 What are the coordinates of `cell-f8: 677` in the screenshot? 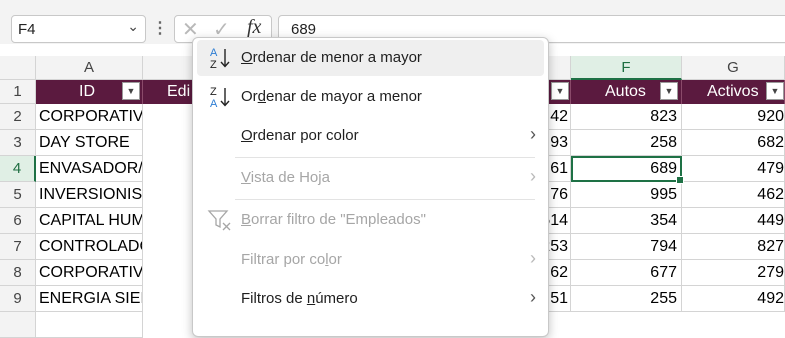 It's located at (626, 273).